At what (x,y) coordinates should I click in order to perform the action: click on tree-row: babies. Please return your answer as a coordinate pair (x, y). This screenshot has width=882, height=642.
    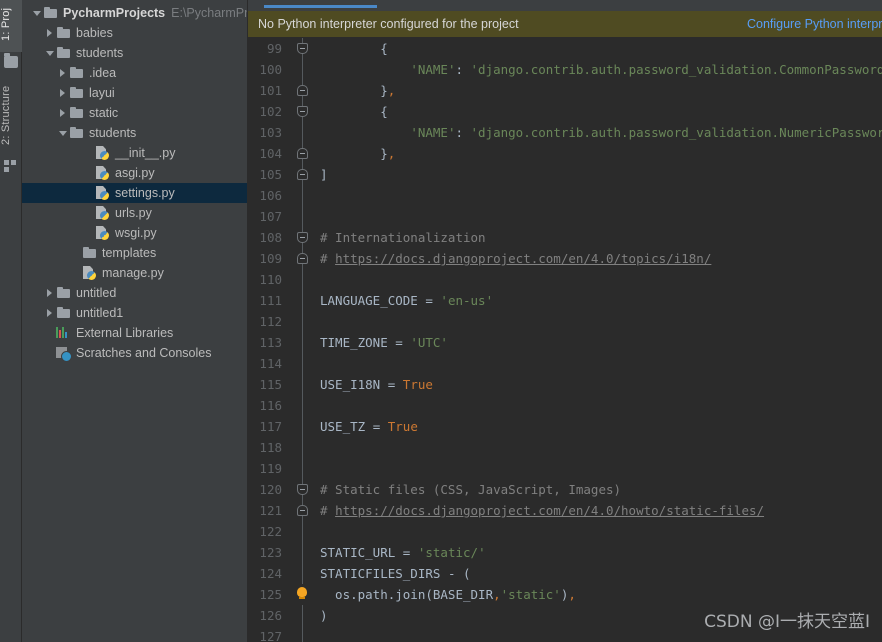
    Looking at the image, I should click on (134, 33).